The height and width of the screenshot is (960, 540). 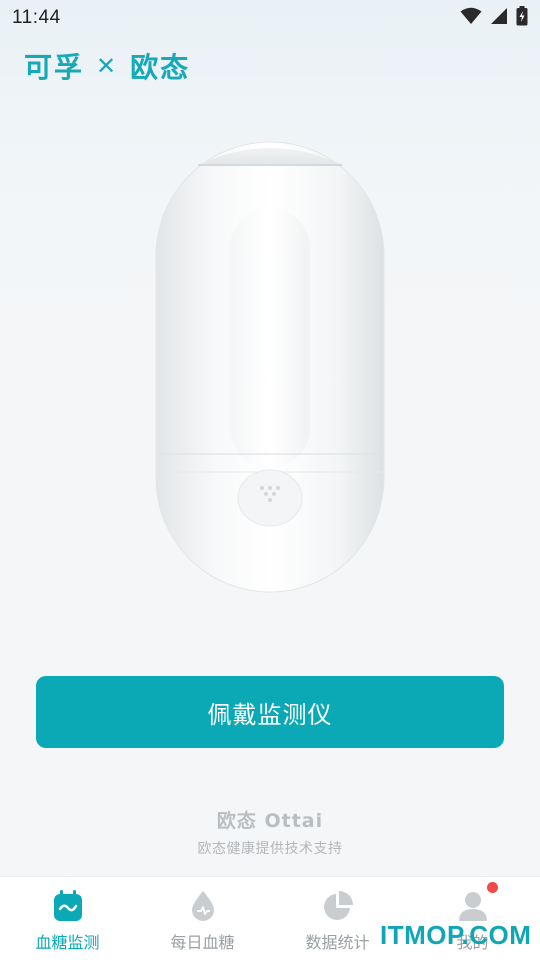 What do you see at coordinates (337, 942) in the screenshot?
I see `tab-label: 数据统计` at bounding box center [337, 942].